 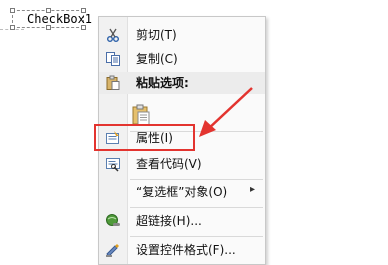 I want to click on menu-item-label: 查看代码(V), so click(x=169, y=164).